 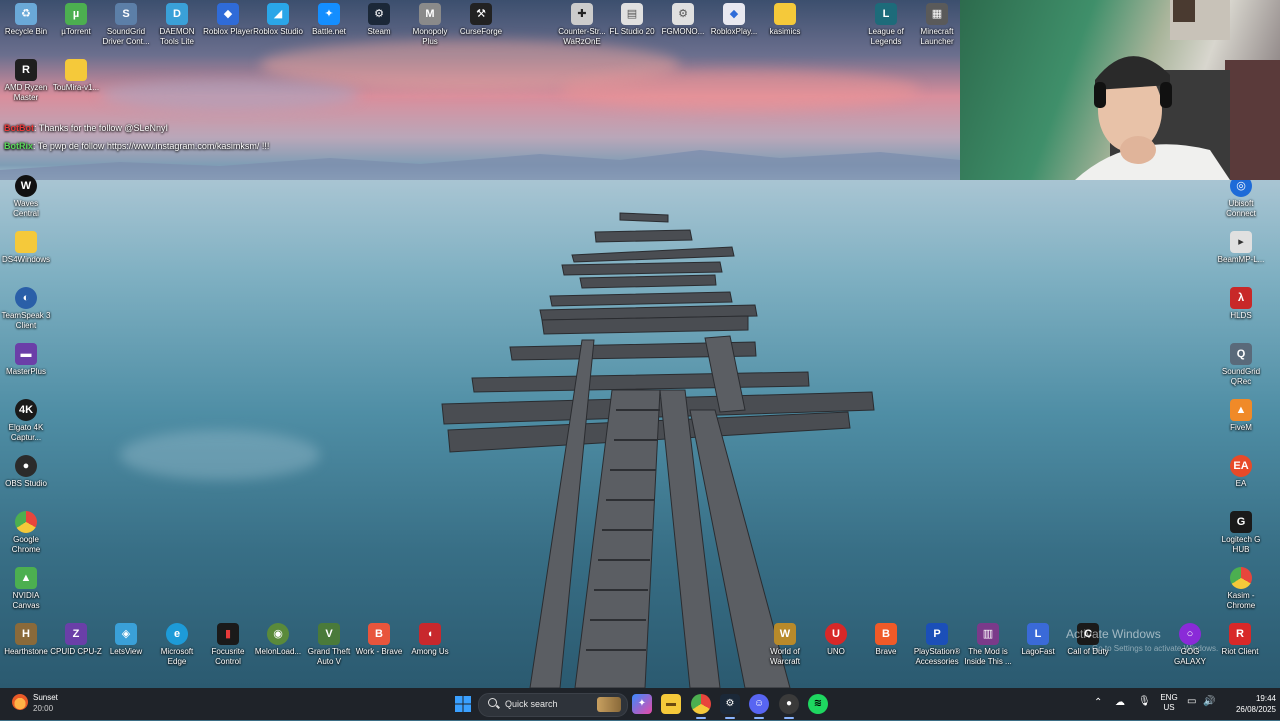 What do you see at coordinates (278, 18) in the screenshot?
I see `desktop-icon: ◢ Roblox Studio` at bounding box center [278, 18].